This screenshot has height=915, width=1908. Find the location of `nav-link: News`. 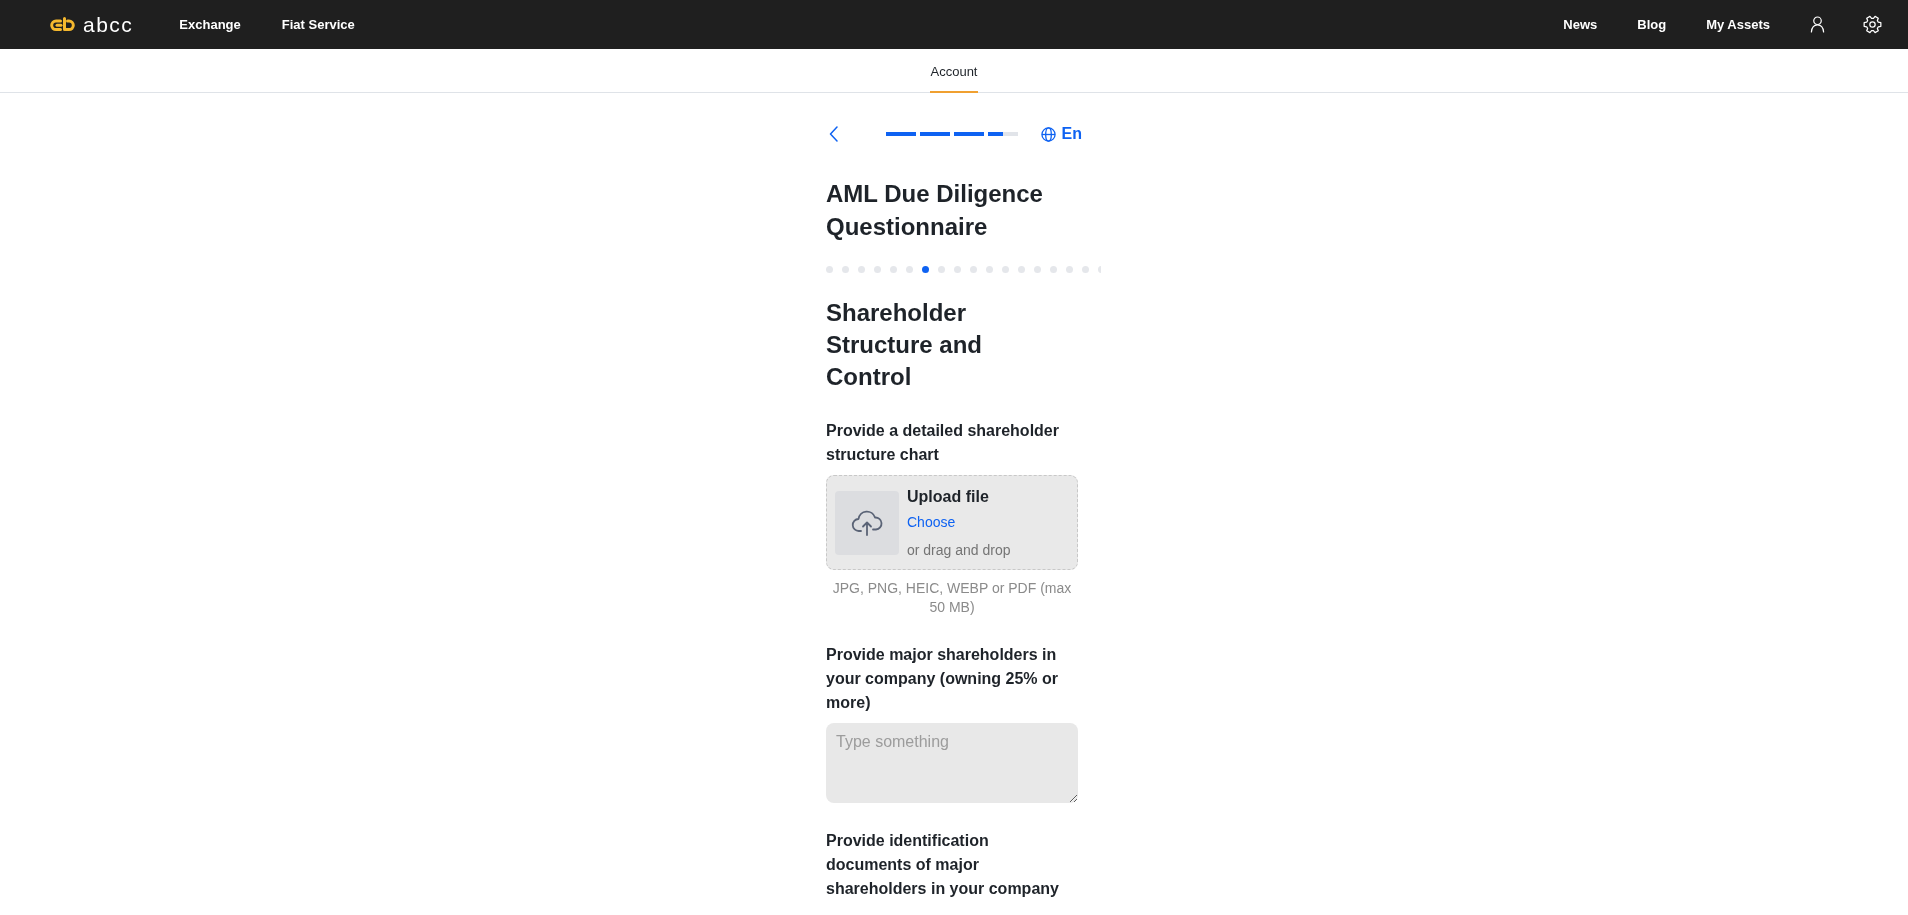

nav-link: News is located at coordinates (1580, 24).